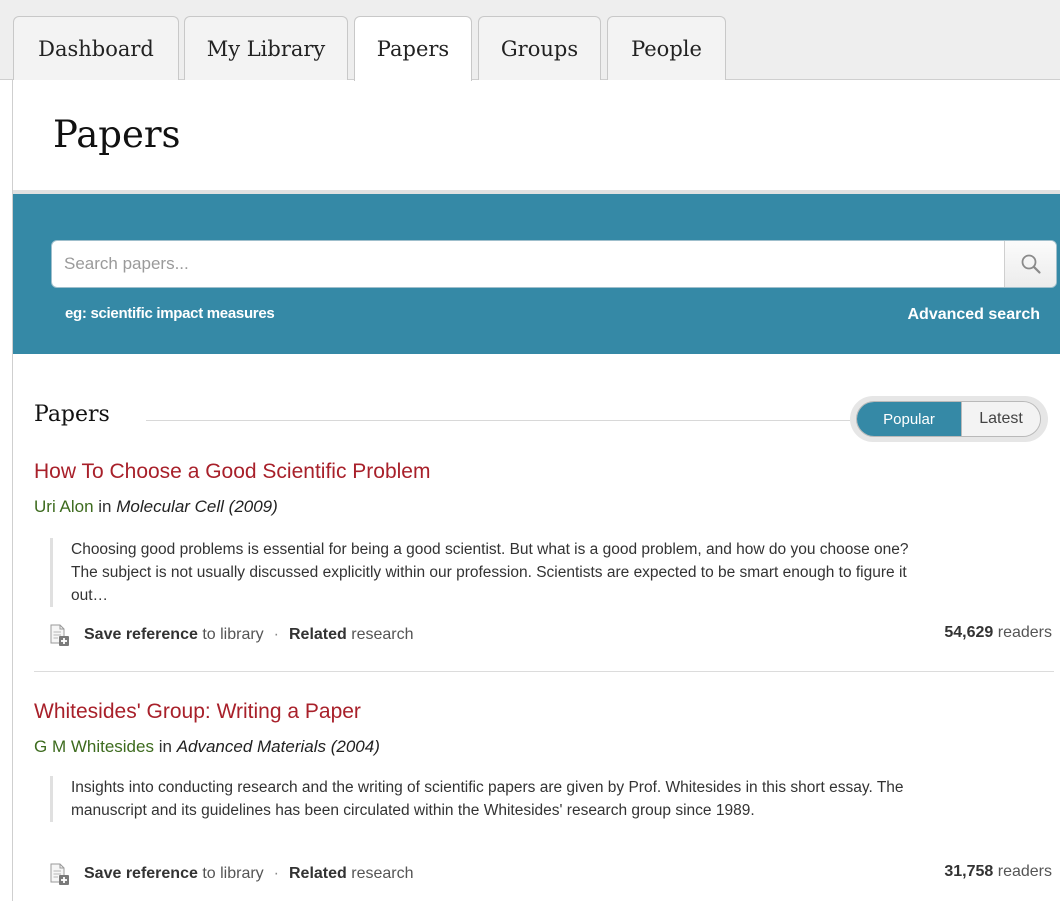  Describe the element at coordinates (666, 48) in the screenshot. I see `tab-people: People` at that location.